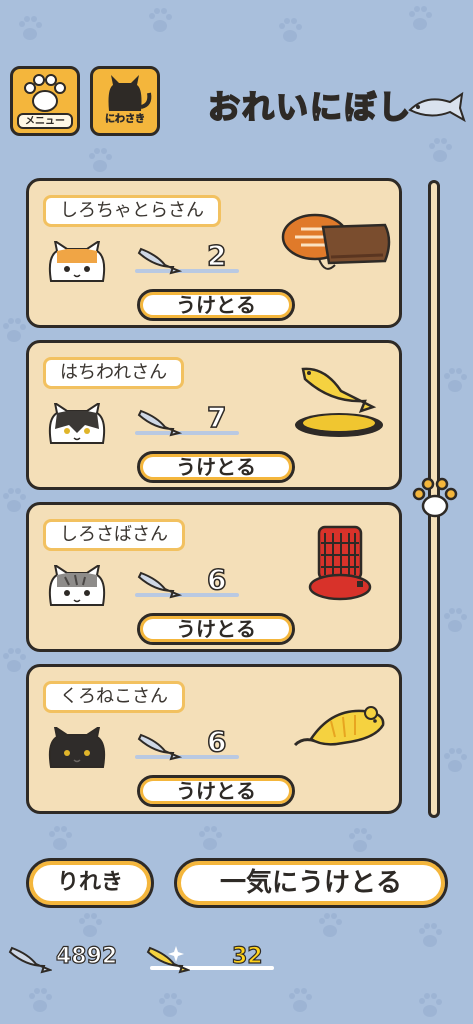  What do you see at coordinates (45, 121) in the screenshot?
I see `menu-button-label: メニュー` at bounding box center [45, 121].